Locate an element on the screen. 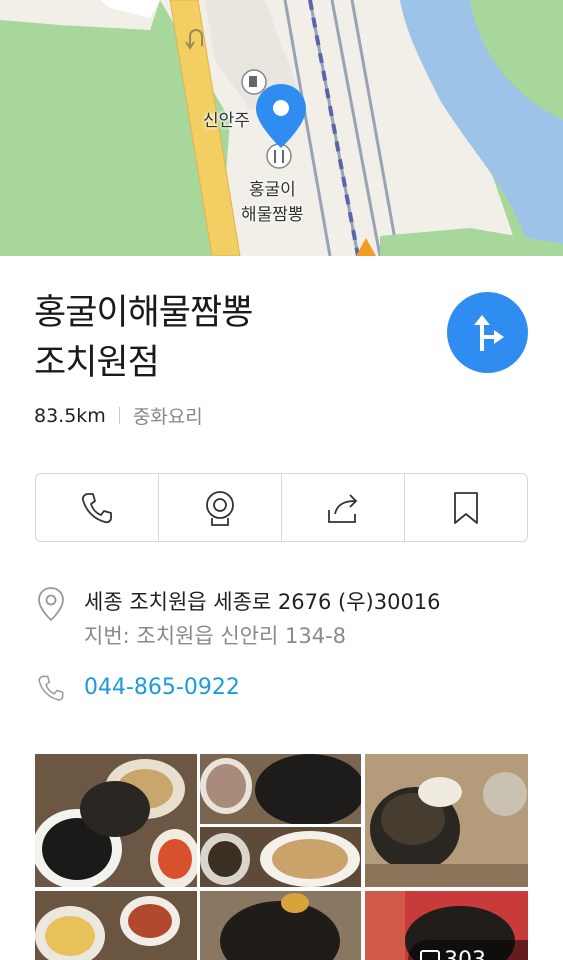  directions-icon is located at coordinates (488, 332).